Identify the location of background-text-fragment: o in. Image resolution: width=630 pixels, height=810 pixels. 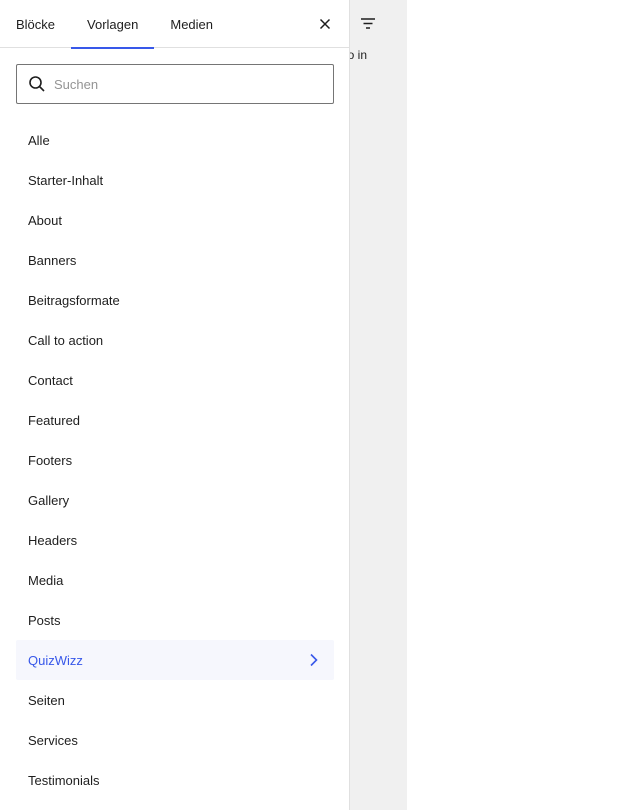
(358, 55).